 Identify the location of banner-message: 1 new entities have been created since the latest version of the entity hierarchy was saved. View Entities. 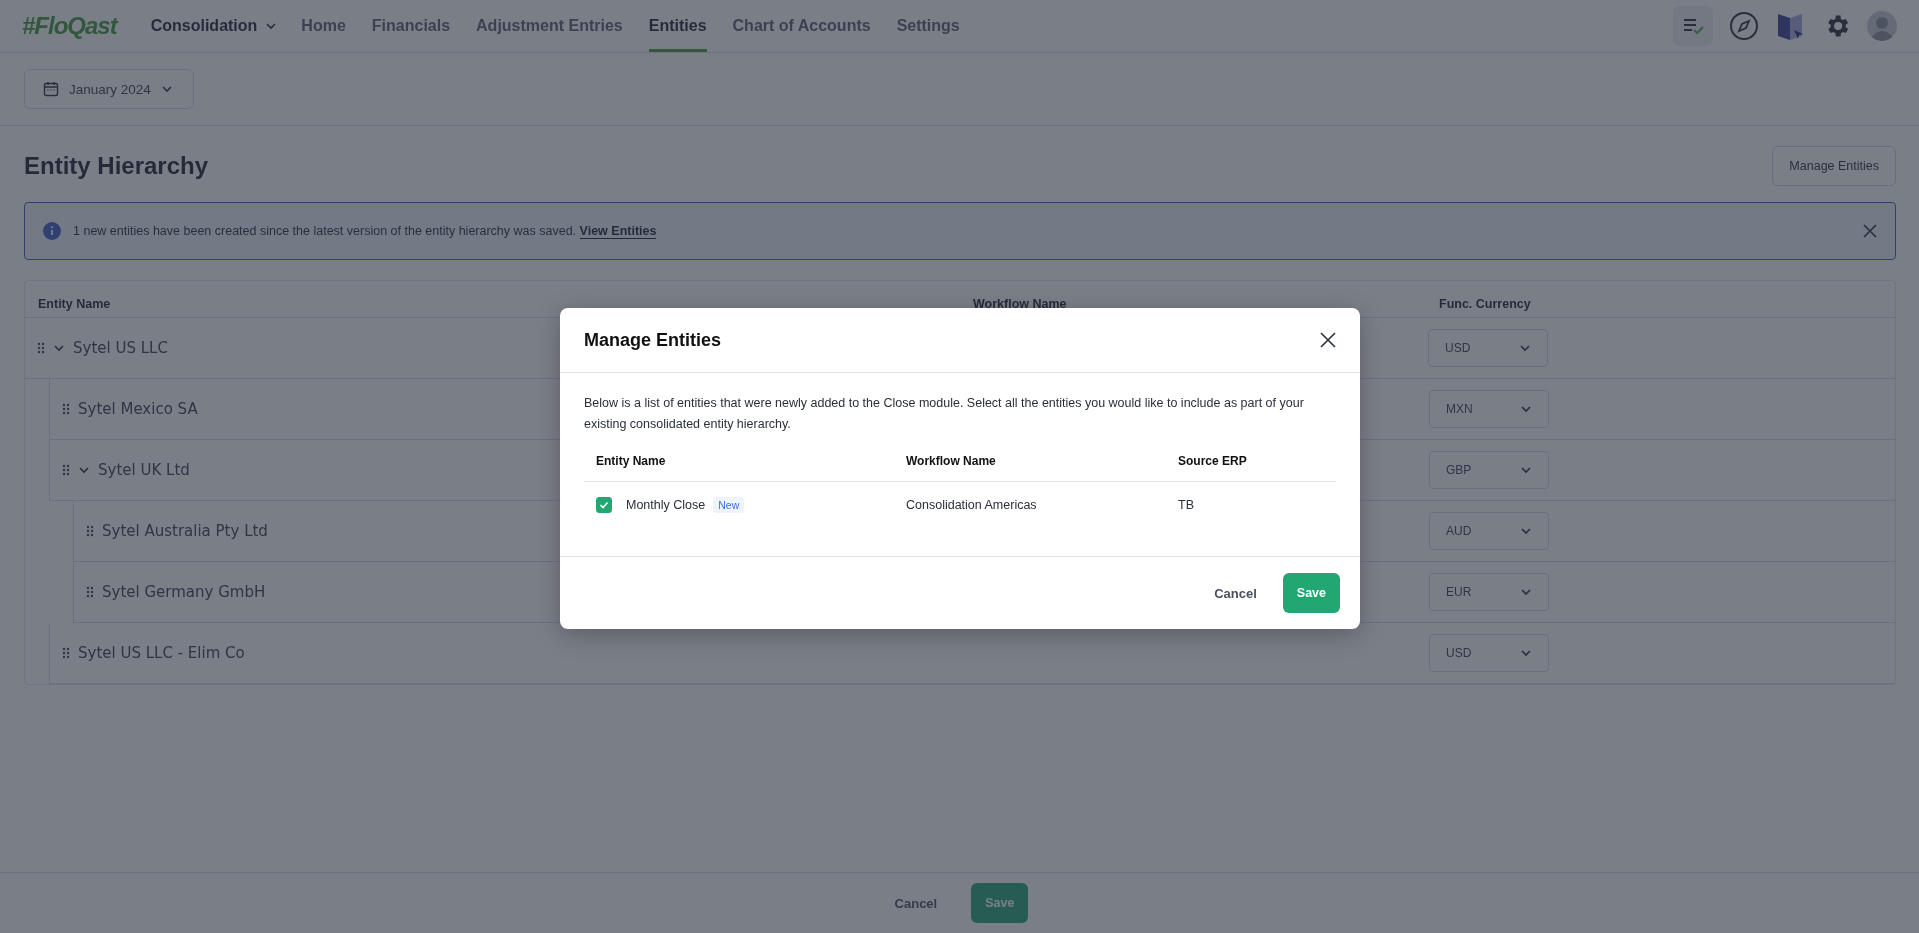
(365, 231).